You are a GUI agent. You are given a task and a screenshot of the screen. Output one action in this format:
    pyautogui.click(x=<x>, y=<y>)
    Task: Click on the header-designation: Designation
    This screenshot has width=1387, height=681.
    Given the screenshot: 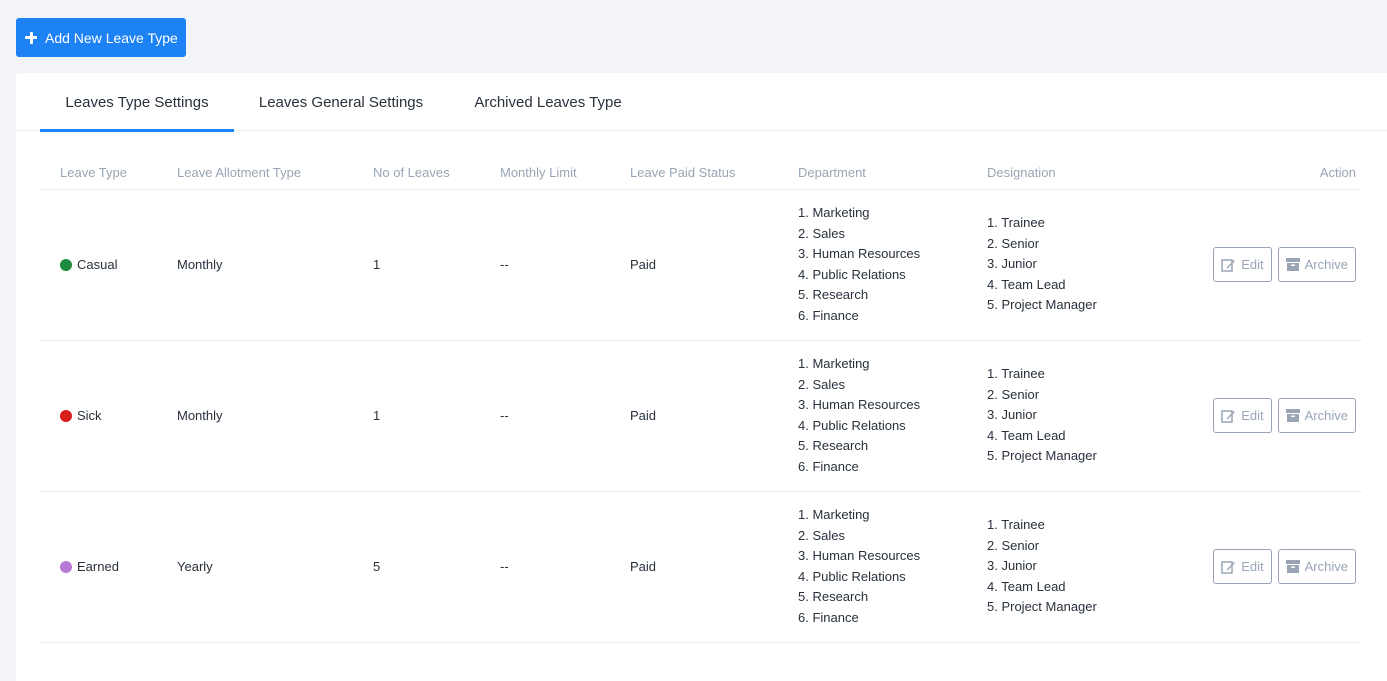 What is the action you would take?
    pyautogui.click(x=1082, y=173)
    